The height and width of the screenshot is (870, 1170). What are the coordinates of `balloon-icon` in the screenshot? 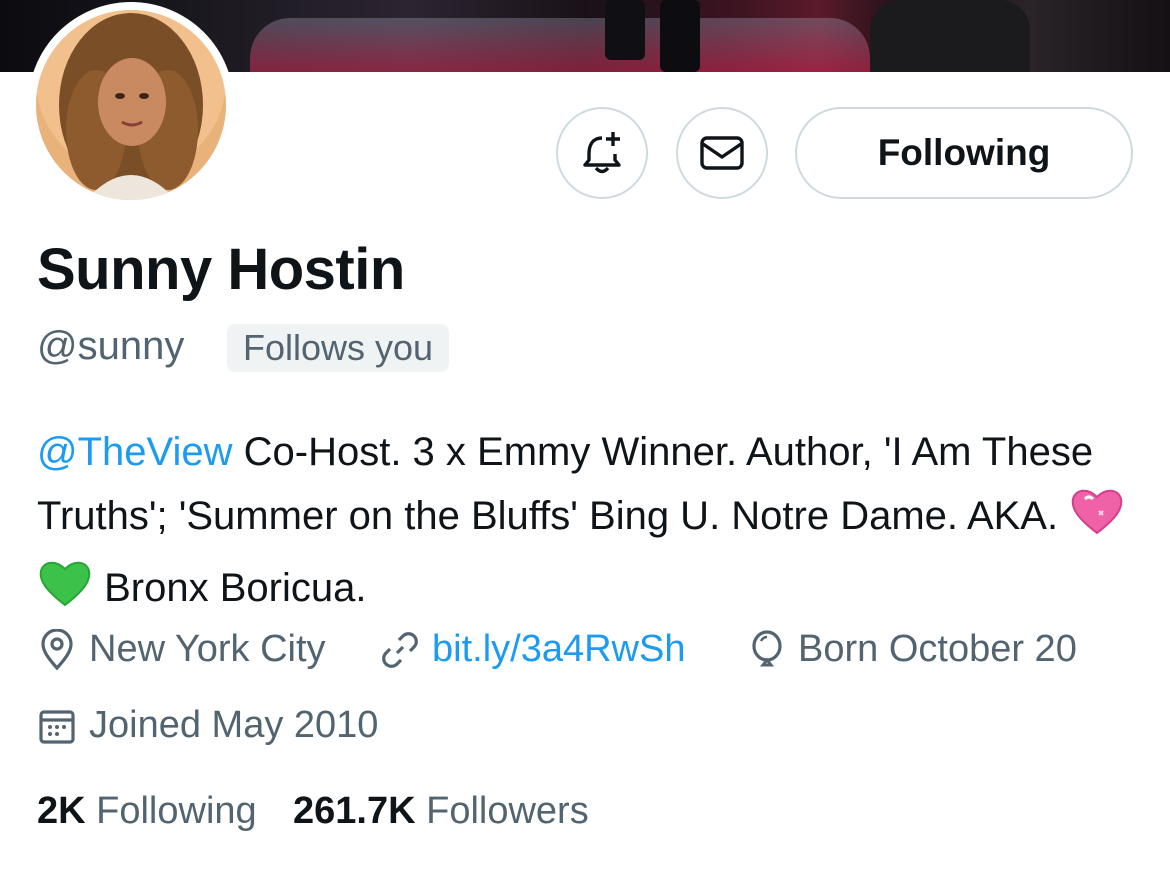 It's located at (767, 647).